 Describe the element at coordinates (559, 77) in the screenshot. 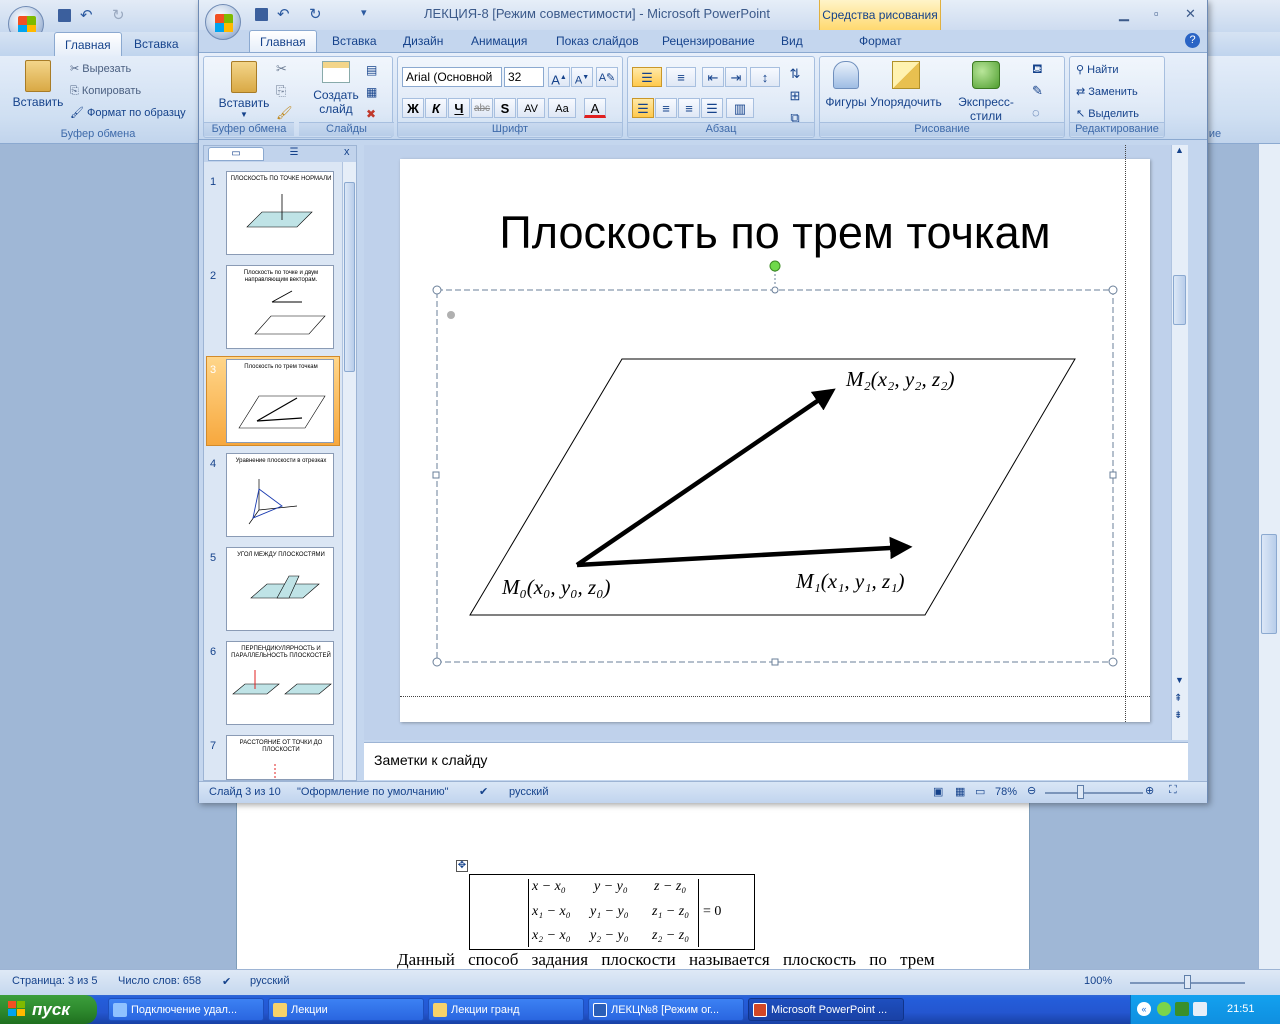

I see `grow-font-icon: A▲` at that location.